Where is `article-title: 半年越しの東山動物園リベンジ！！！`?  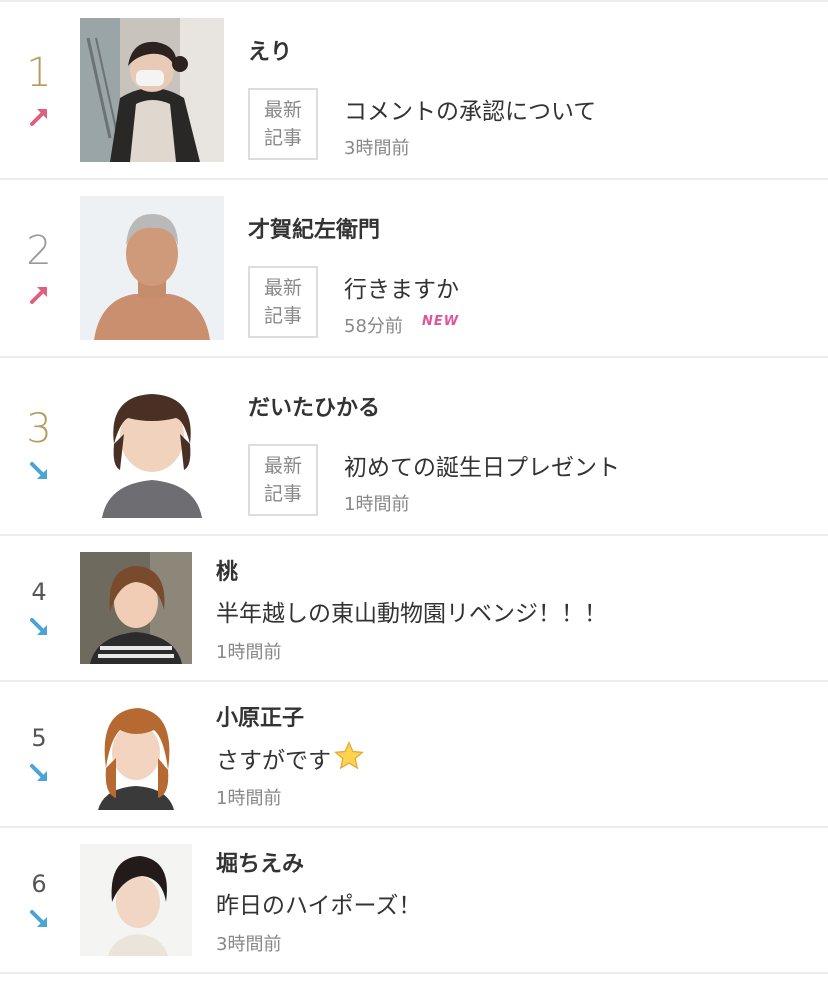 article-title: 半年越しの東山動物園リベンジ！！！ is located at coordinates (411, 611).